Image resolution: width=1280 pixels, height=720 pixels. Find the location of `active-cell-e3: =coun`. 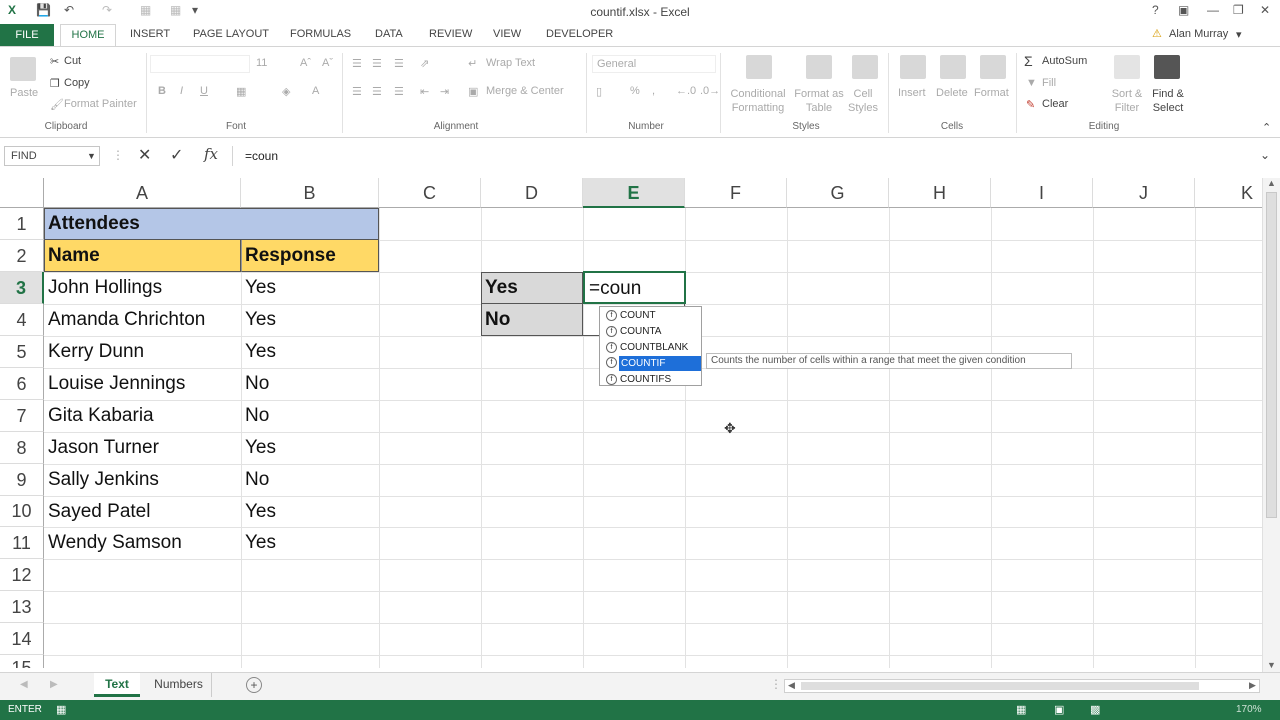

active-cell-e3: =coun is located at coordinates (634, 287).